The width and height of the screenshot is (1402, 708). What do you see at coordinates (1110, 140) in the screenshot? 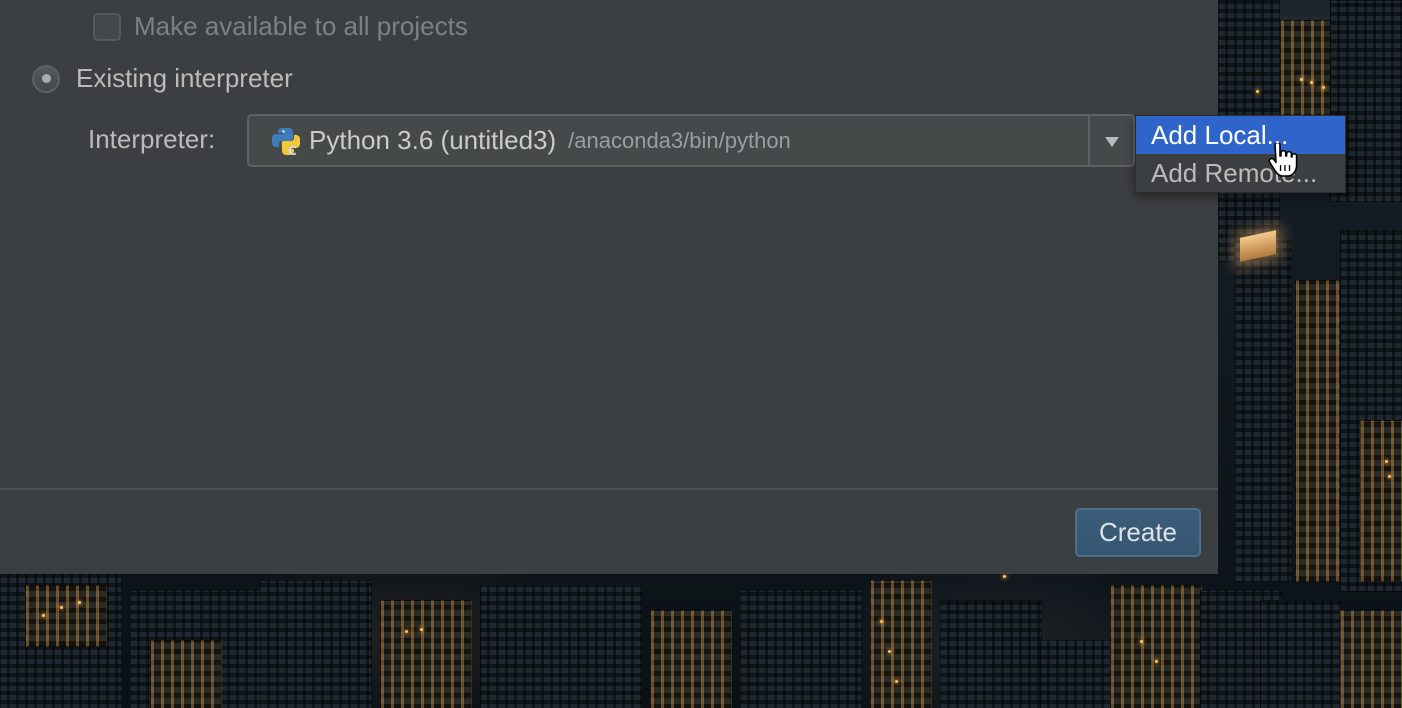
I see `chevron-down-icon` at bounding box center [1110, 140].